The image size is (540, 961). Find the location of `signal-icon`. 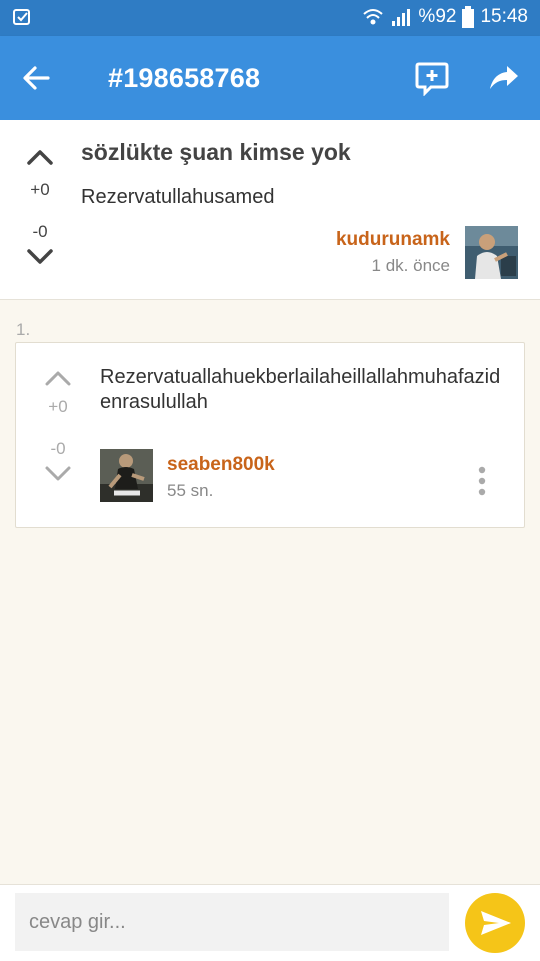

signal-icon is located at coordinates (401, 17).